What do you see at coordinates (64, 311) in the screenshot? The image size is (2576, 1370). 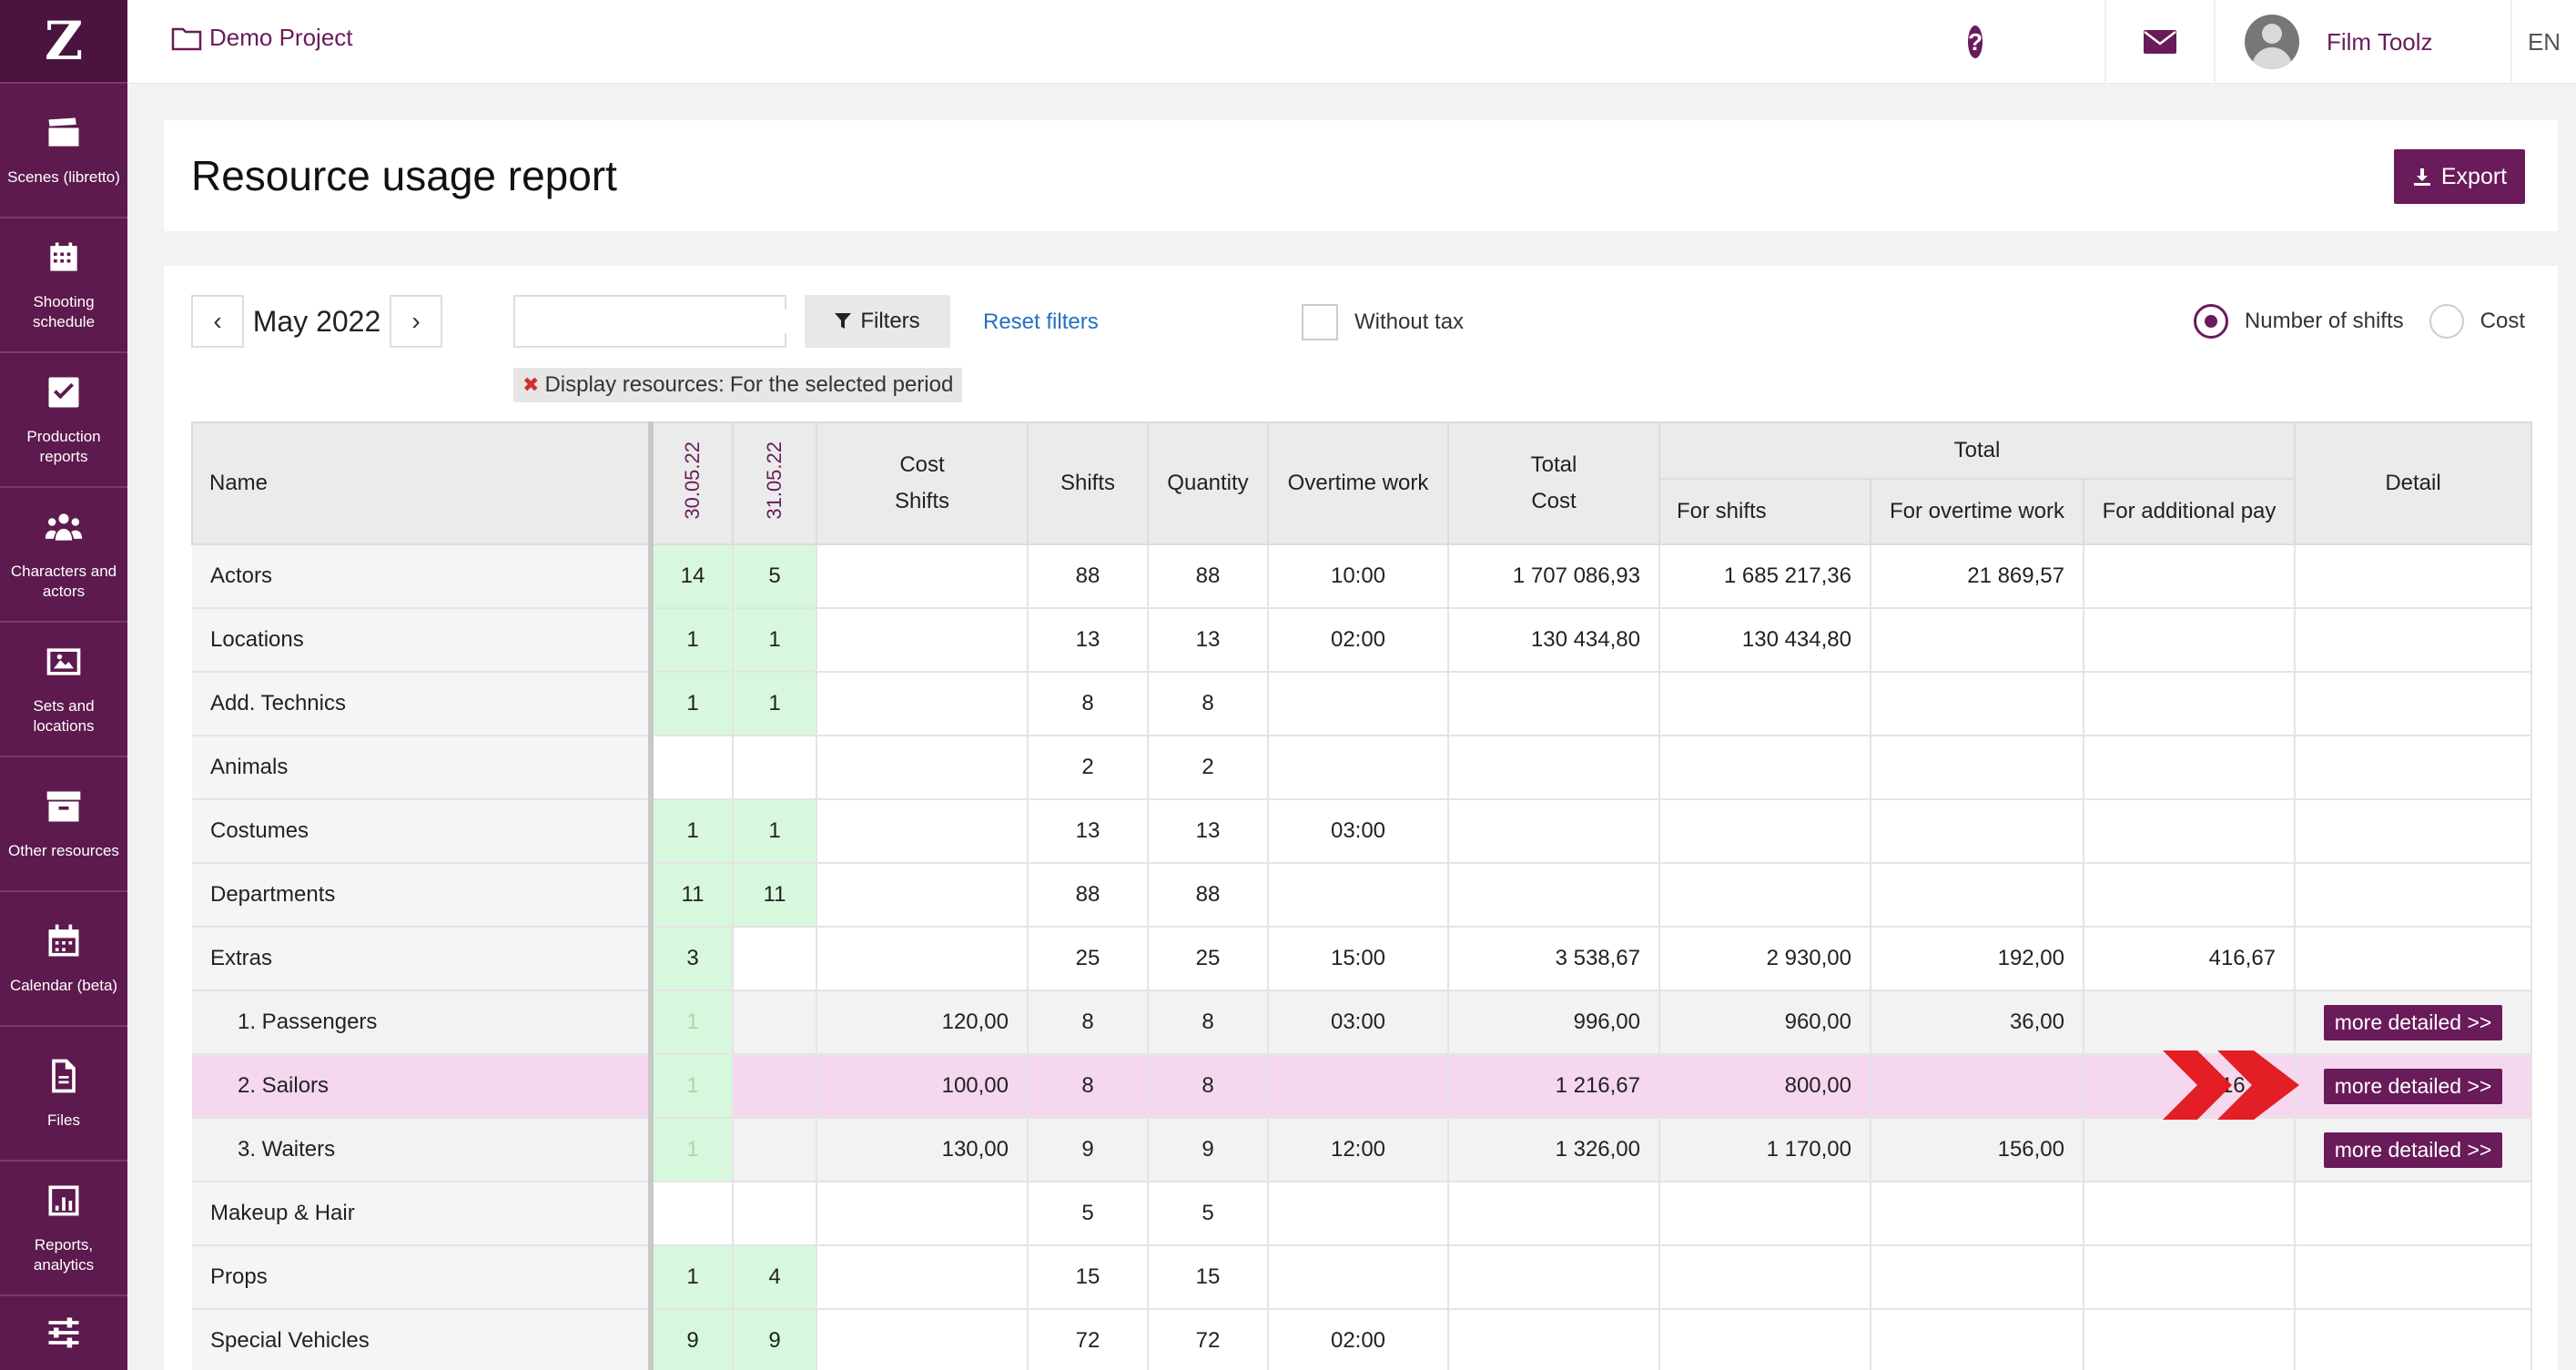 I see `sidebar-item-label: Shooting schedule` at bounding box center [64, 311].